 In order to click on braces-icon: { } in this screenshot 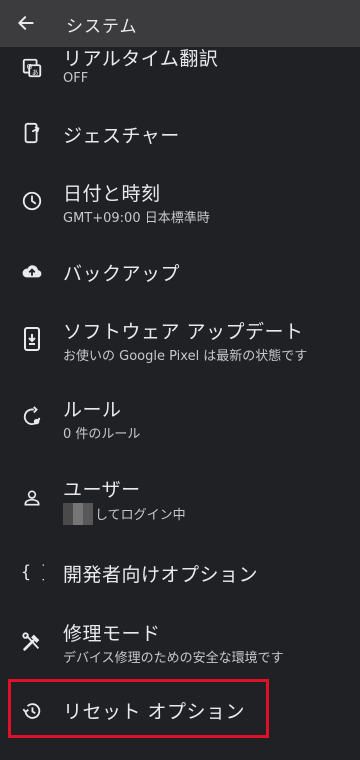, I will do `click(32, 572)`.